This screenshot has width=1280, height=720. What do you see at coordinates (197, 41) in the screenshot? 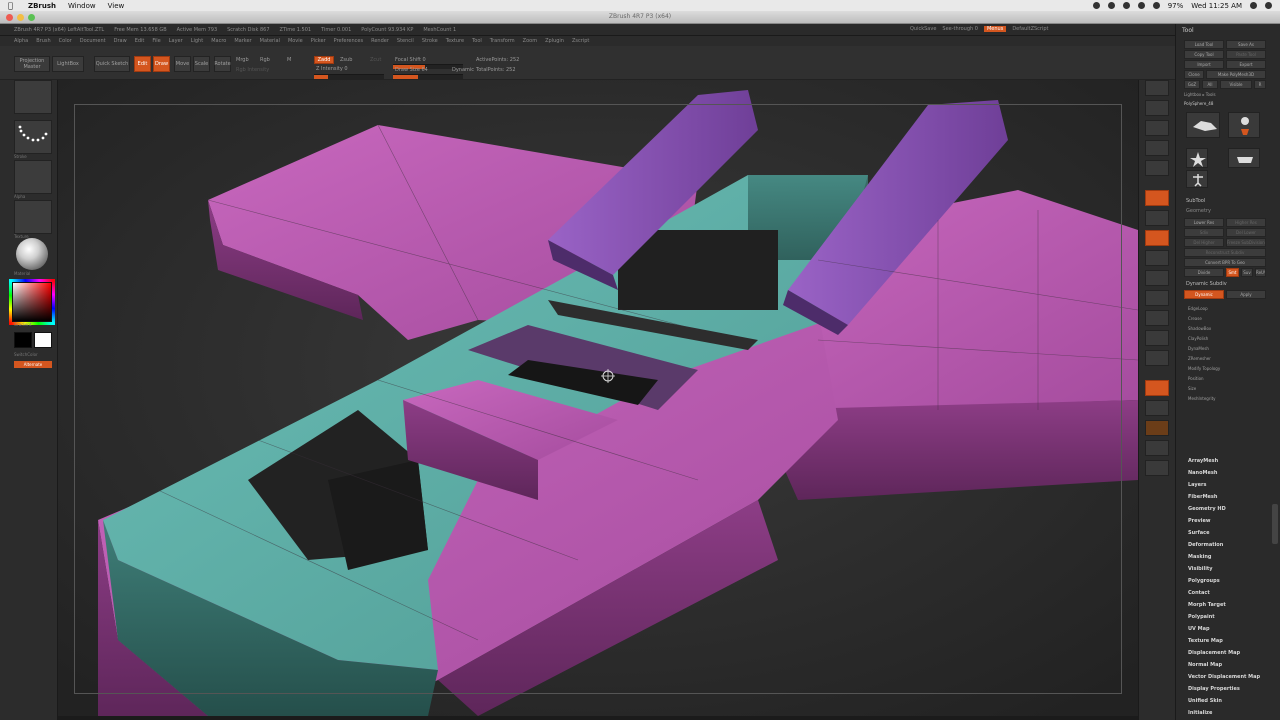
I see `menu-light: Light` at bounding box center [197, 41].